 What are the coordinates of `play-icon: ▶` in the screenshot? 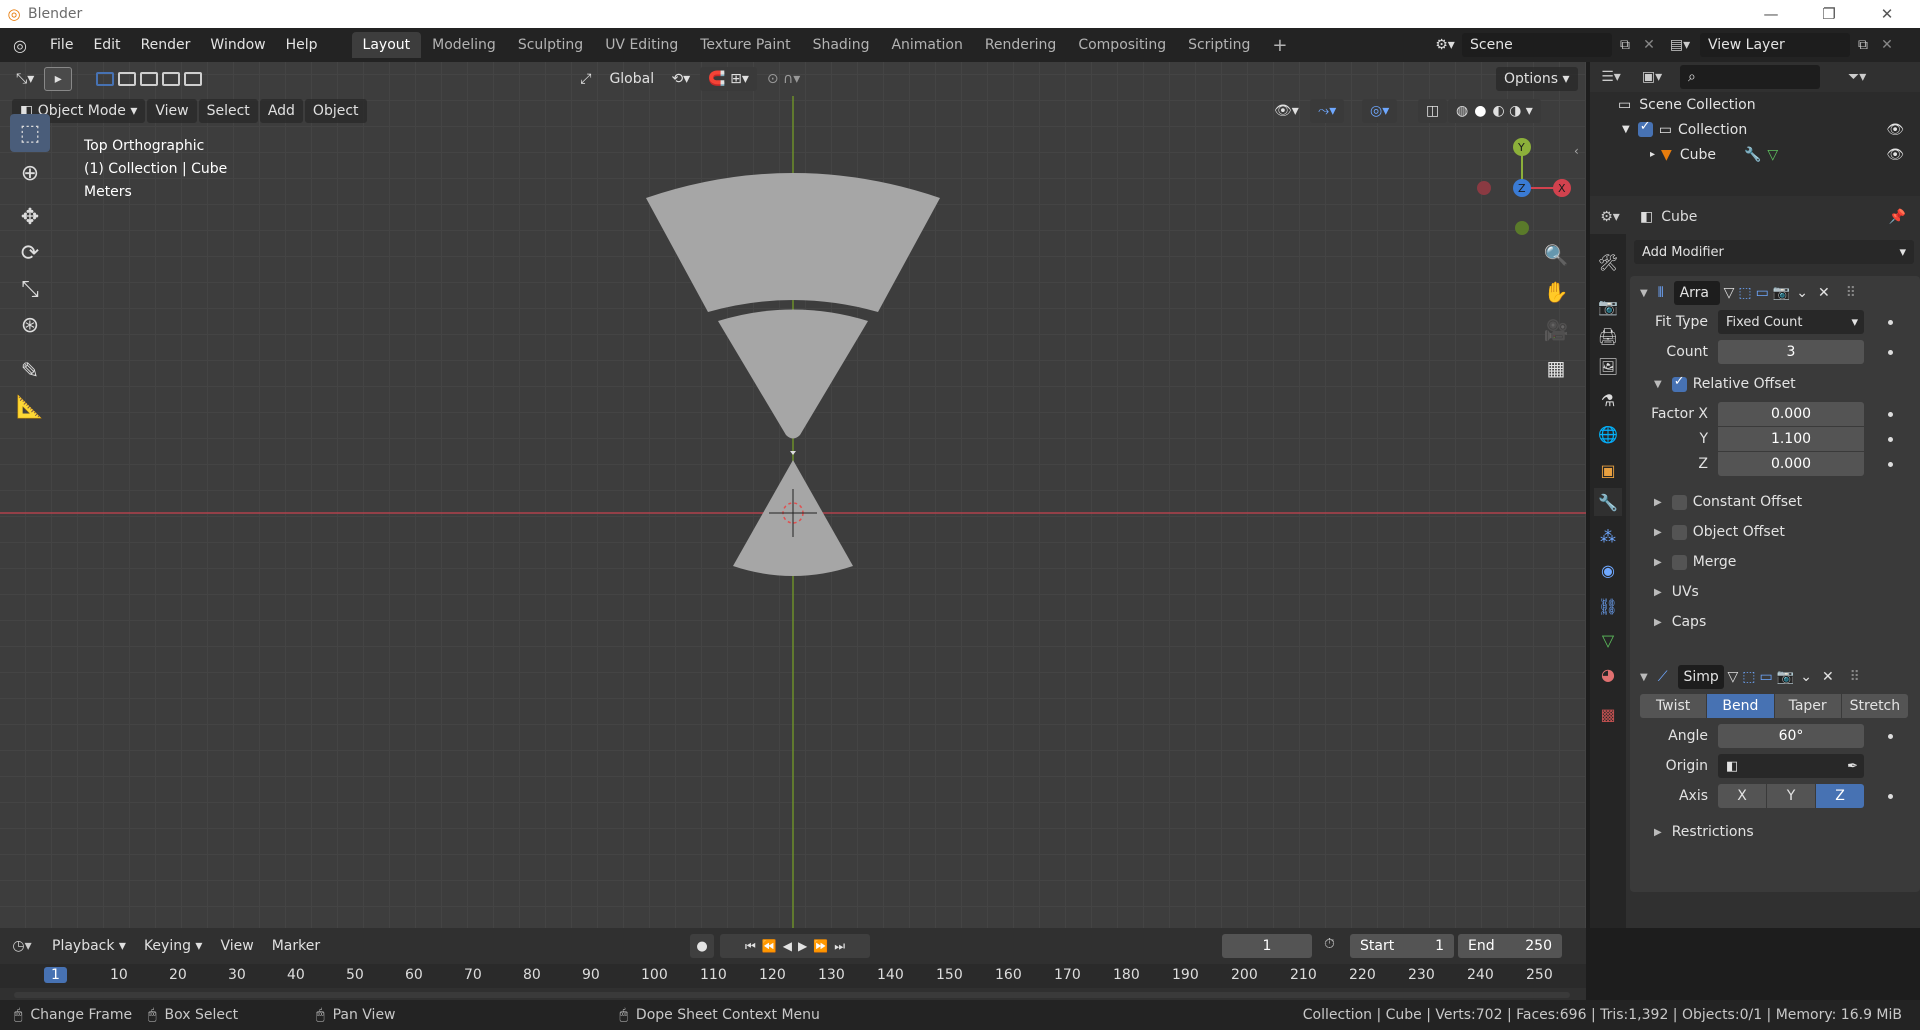 It's located at (802, 946).